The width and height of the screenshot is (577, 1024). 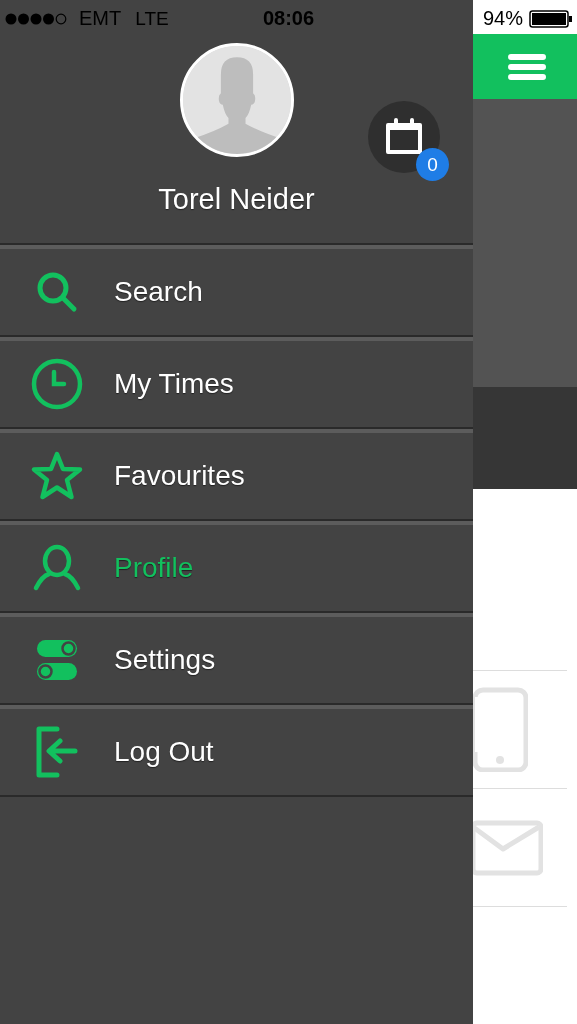 I want to click on calendar-icon, so click(x=404, y=137).